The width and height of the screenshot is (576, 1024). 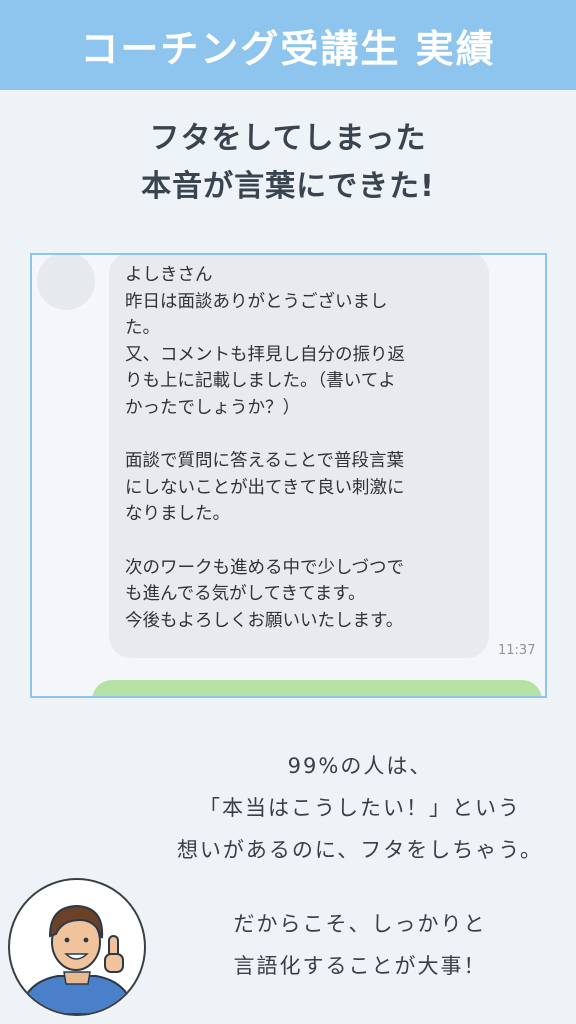 I want to click on headline-line-2: 本音が言葉にできた!, so click(x=288, y=186).